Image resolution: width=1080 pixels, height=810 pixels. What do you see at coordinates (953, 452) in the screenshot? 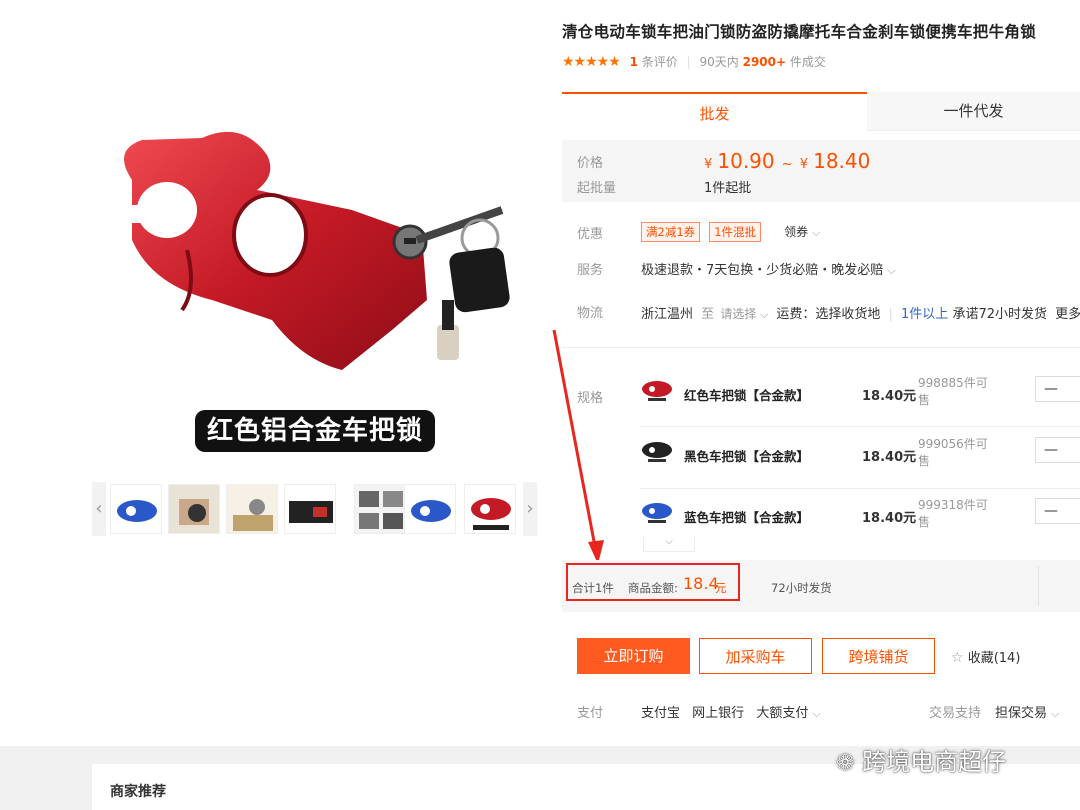
I see `sku-stock: 999056件可售` at bounding box center [953, 452].